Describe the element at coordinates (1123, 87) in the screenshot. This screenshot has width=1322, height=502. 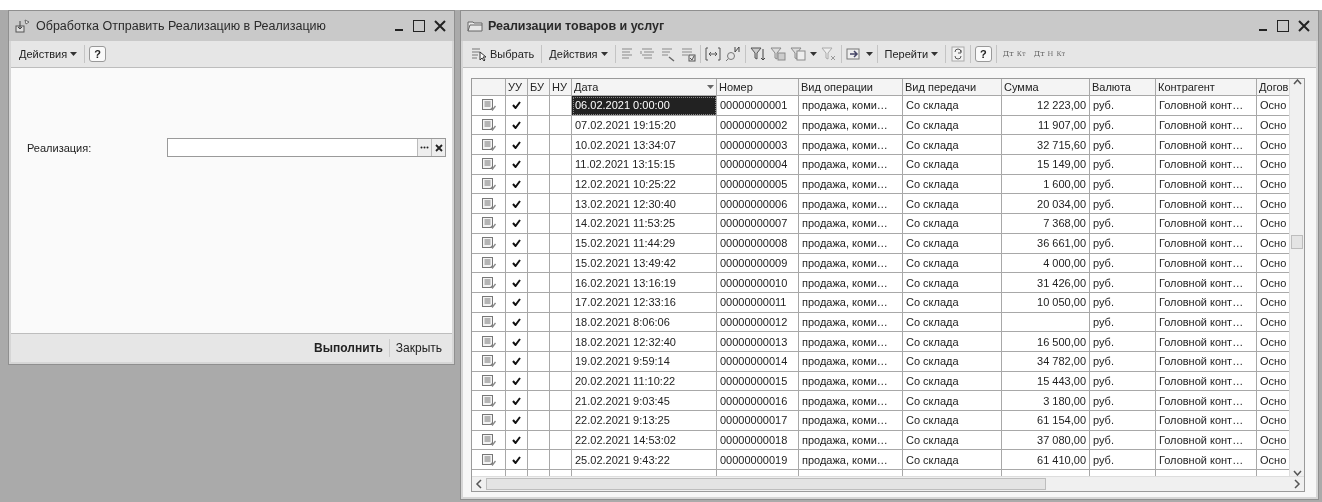
I see `column-header: Валюта` at that location.